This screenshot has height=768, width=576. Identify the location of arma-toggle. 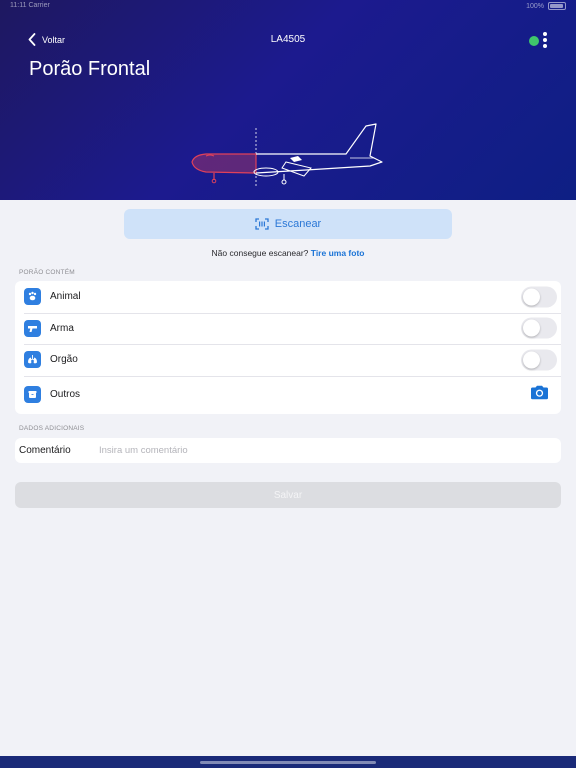
(539, 328).